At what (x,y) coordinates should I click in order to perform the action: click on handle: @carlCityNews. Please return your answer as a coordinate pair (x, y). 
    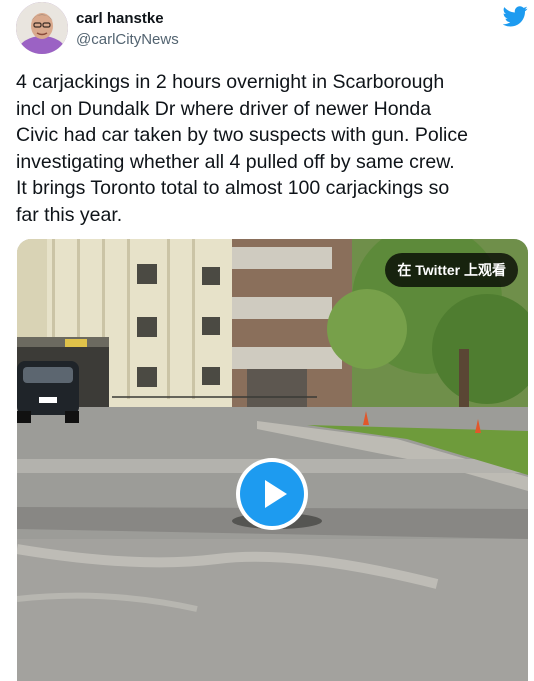
    Looking at the image, I should click on (127, 39).